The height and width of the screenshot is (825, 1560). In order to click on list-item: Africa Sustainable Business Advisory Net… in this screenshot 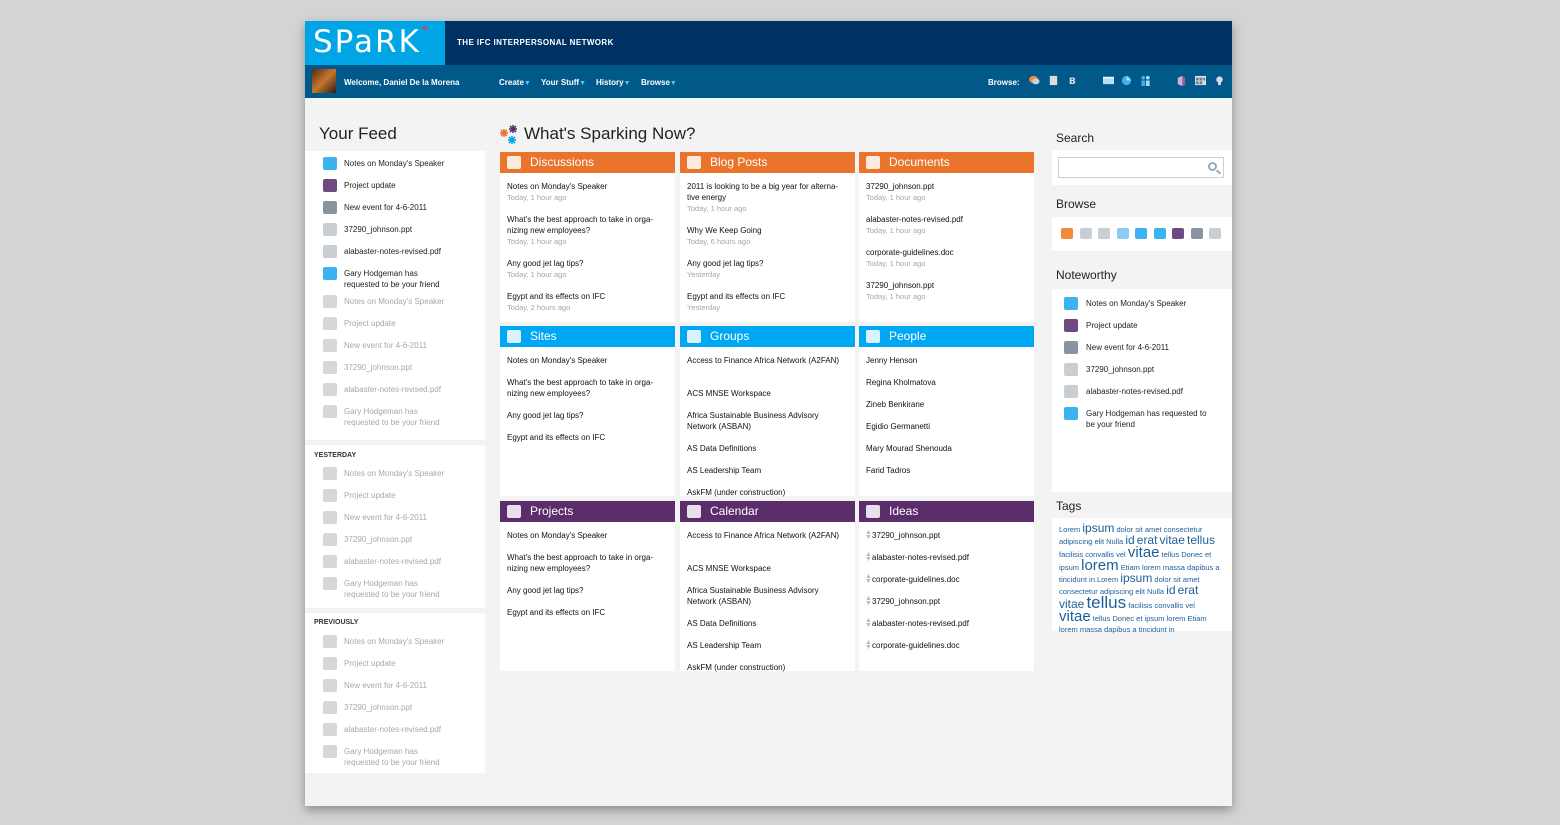, I will do `click(768, 596)`.